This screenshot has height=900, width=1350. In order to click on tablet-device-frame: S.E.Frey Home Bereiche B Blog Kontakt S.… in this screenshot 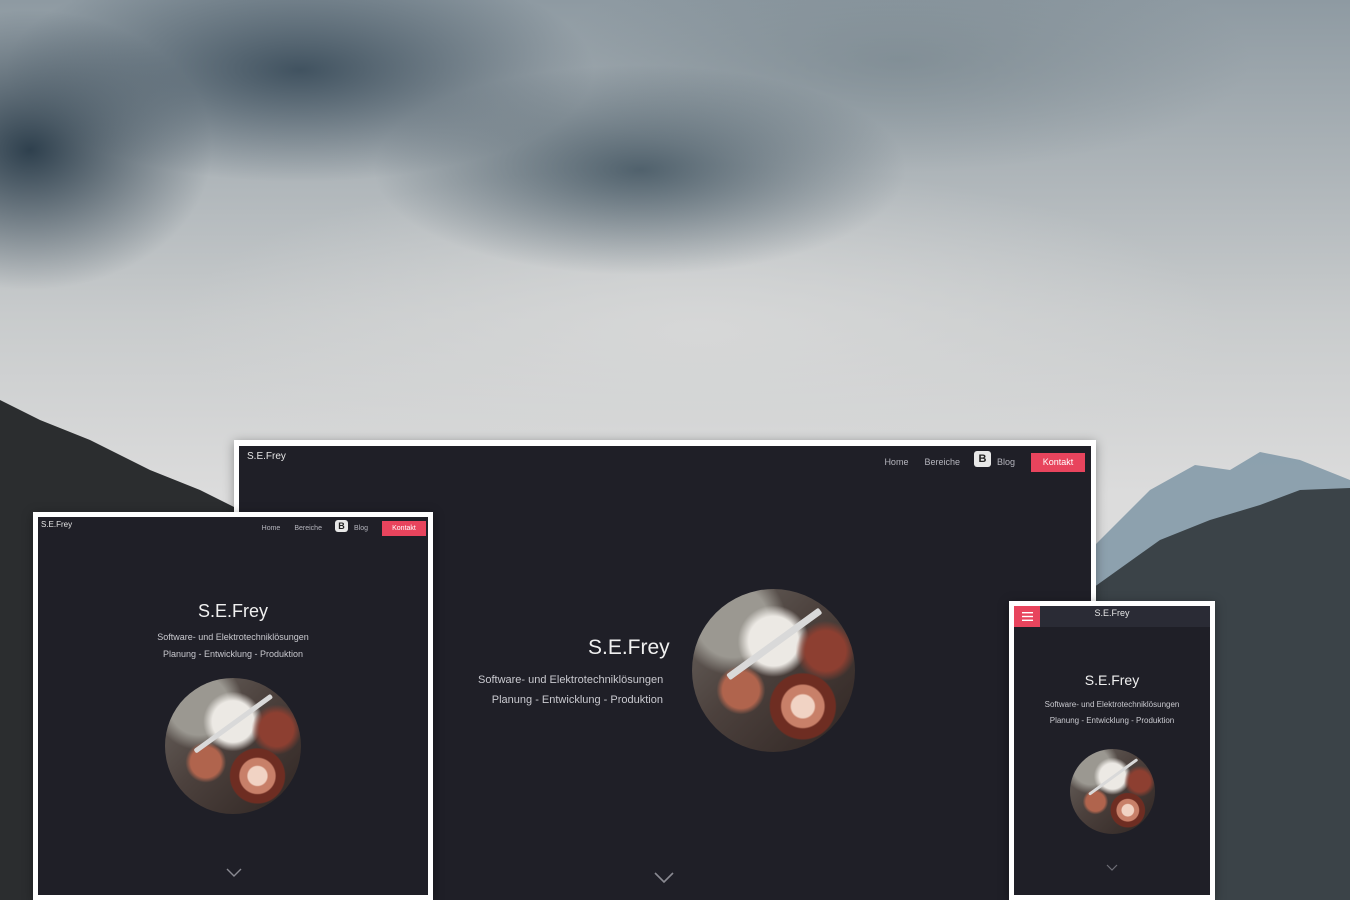, I will do `click(233, 706)`.